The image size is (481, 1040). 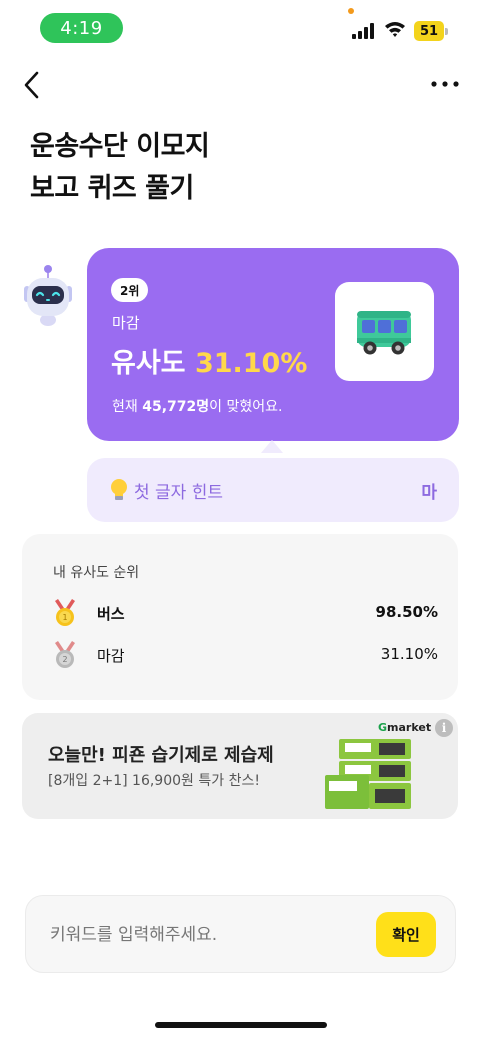 I want to click on chevron-left-icon, so click(x=32, y=85).